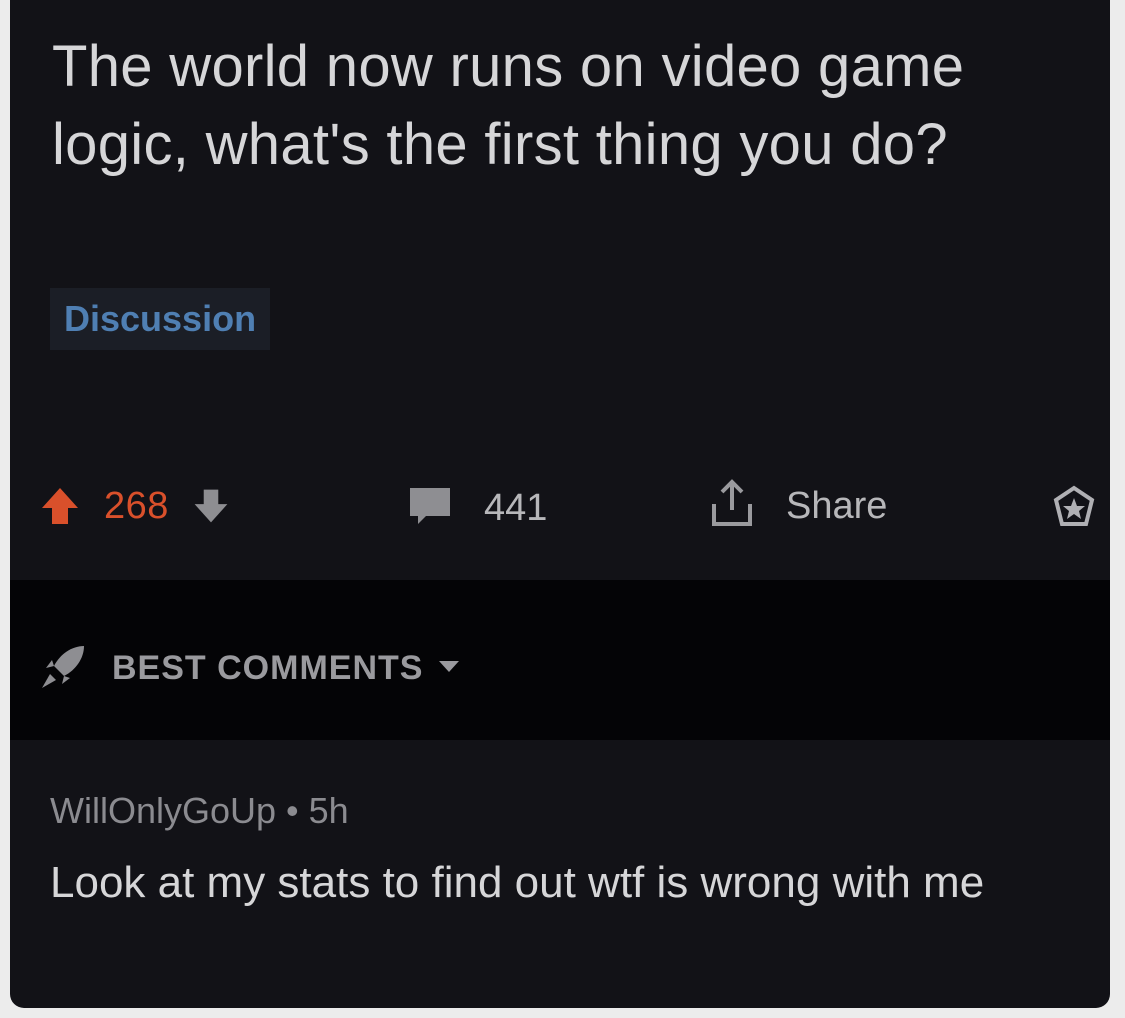 The image size is (1125, 1018). Describe the element at coordinates (476, 508) in the screenshot. I see `comments-button: 441` at that location.